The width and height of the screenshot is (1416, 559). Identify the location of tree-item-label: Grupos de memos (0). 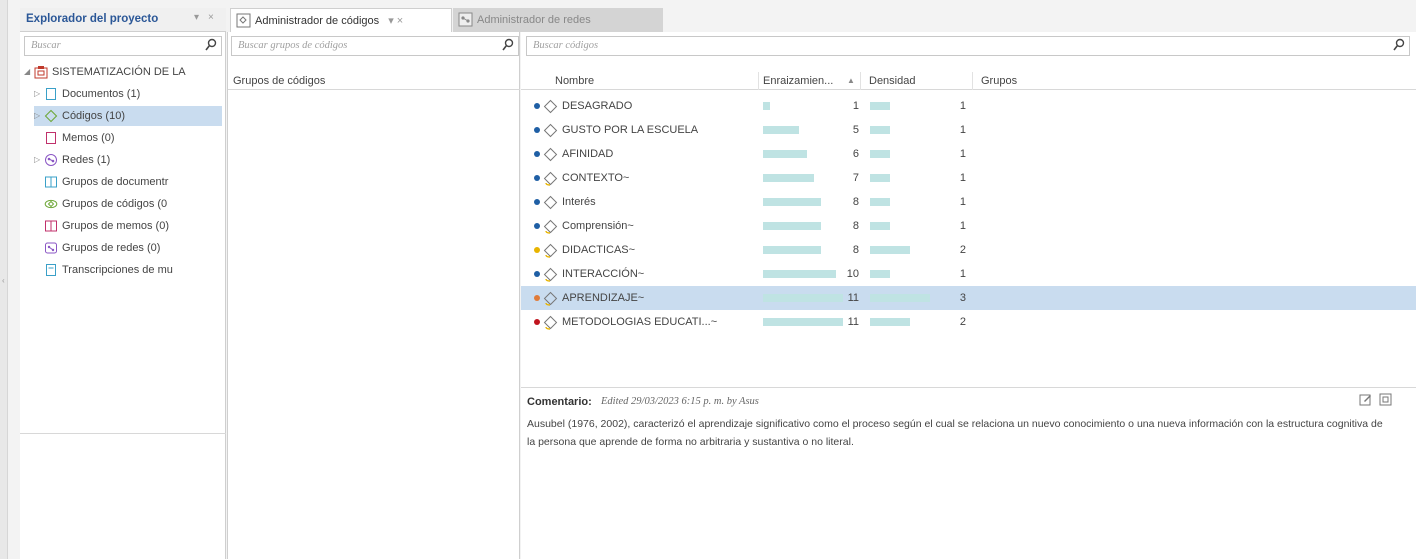
(115, 226).